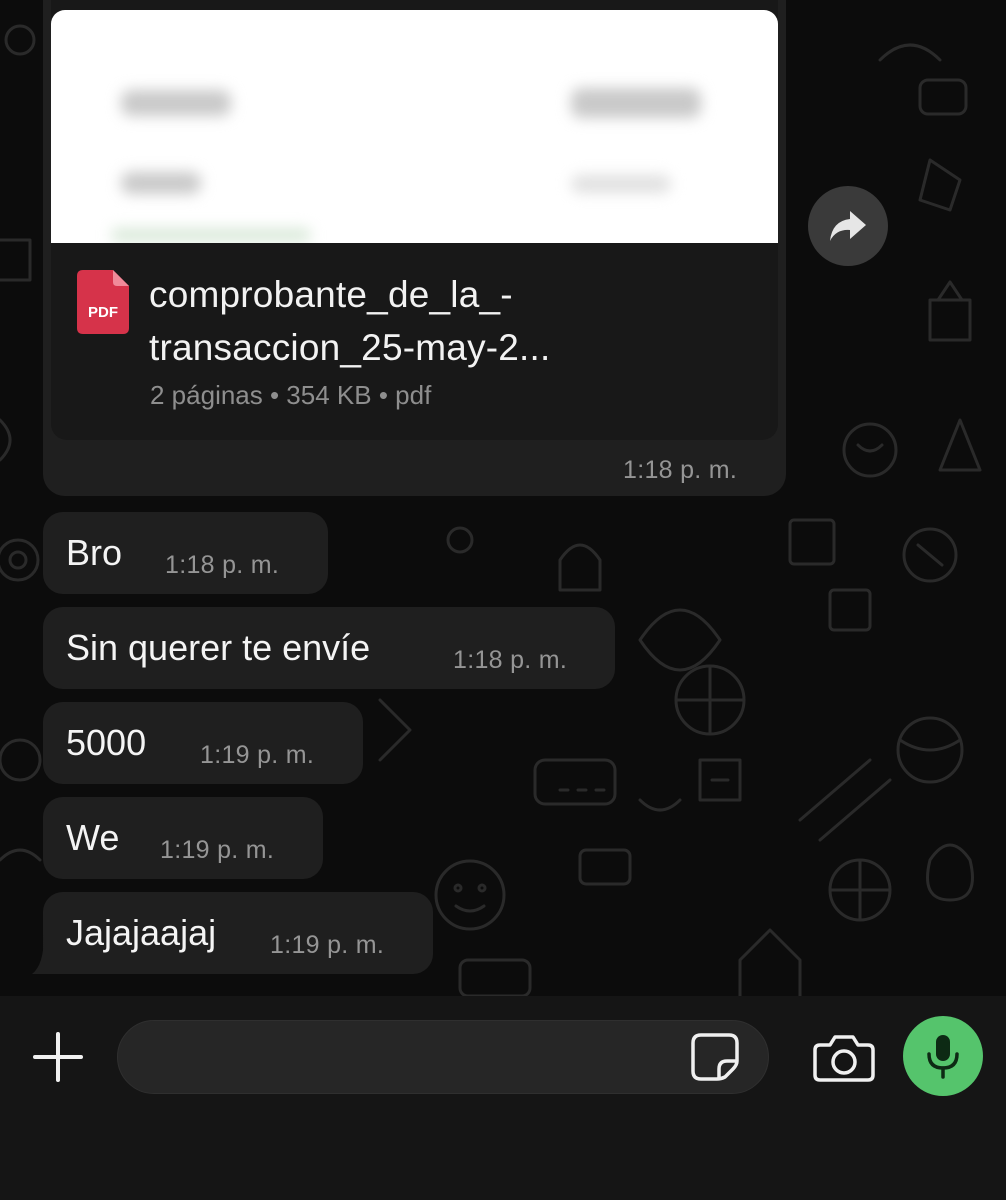  What do you see at coordinates (141, 932) in the screenshot?
I see `message-text: Jajajaajaj` at bounding box center [141, 932].